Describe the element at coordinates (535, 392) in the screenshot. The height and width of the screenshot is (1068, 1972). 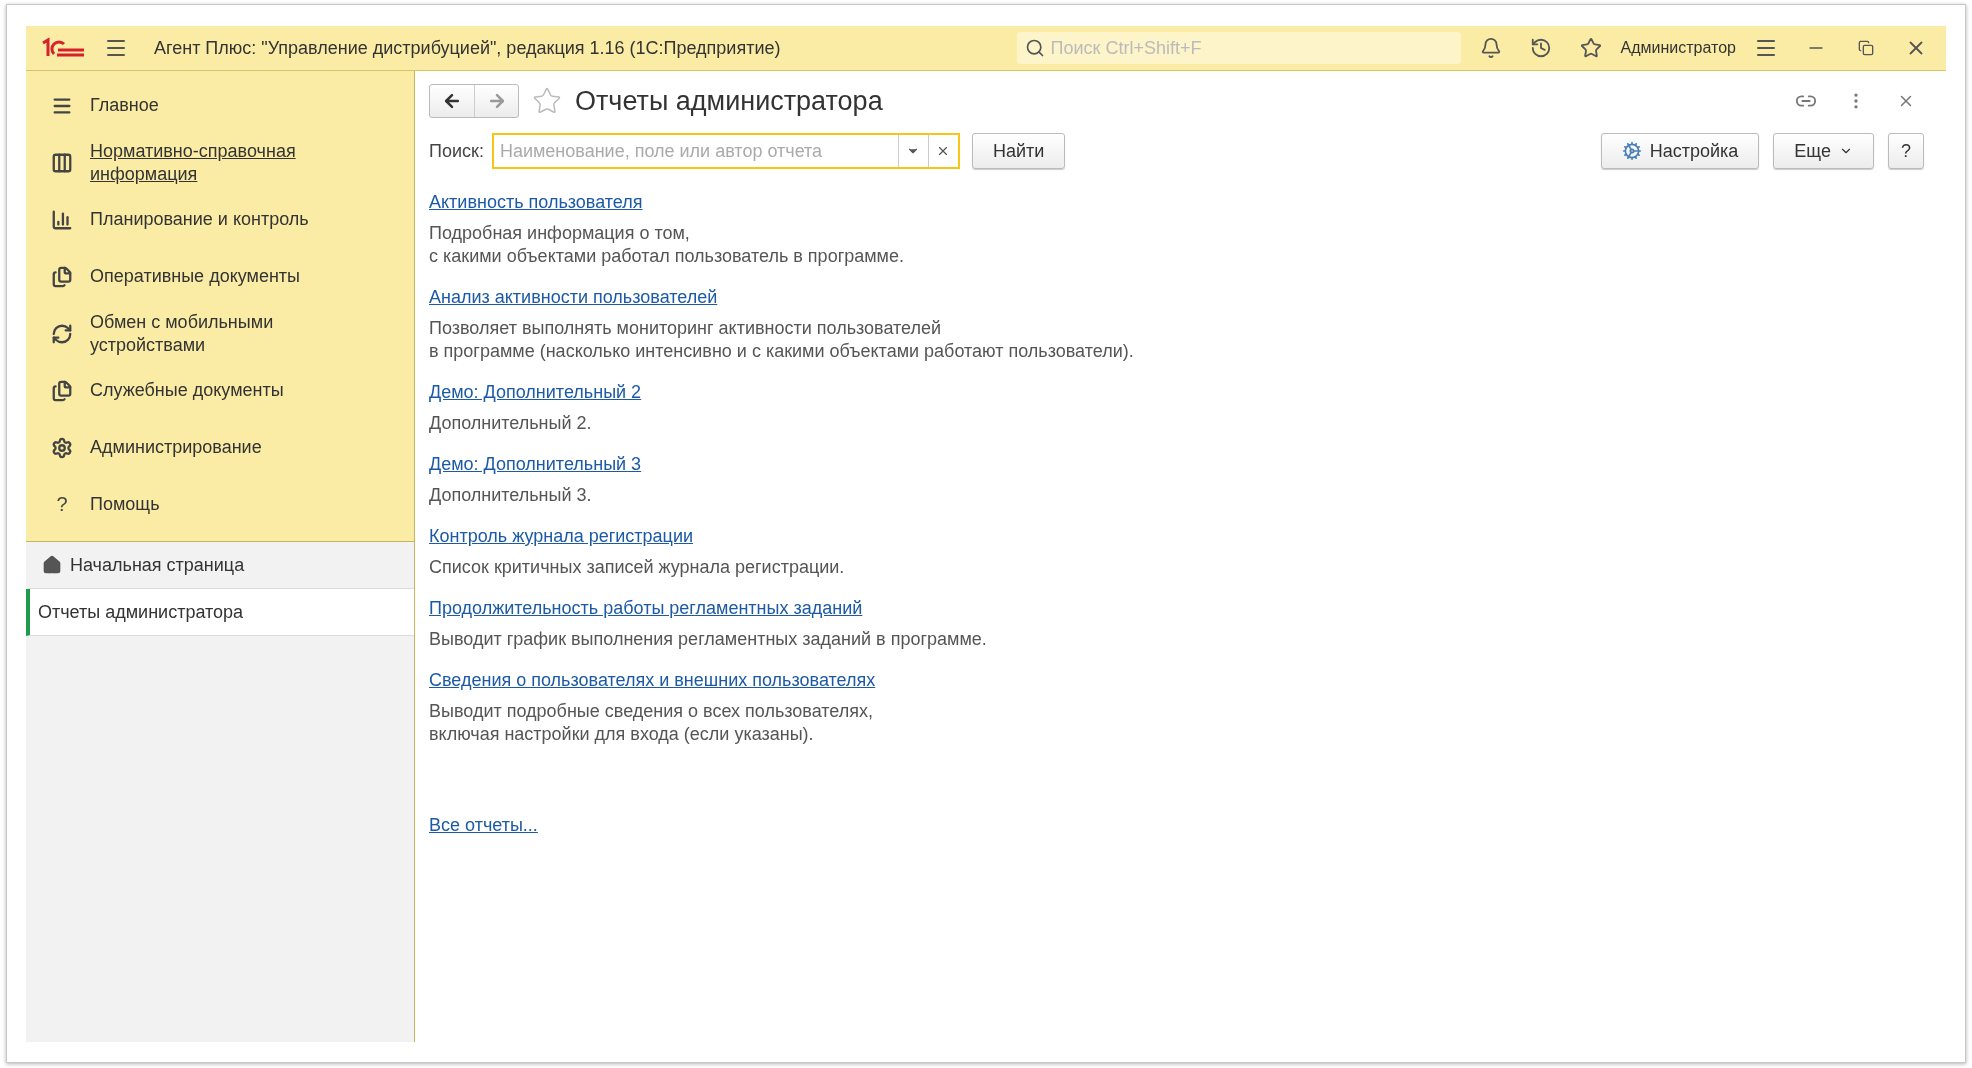
I see `report-link: Демо: Дополнительный 2` at that location.